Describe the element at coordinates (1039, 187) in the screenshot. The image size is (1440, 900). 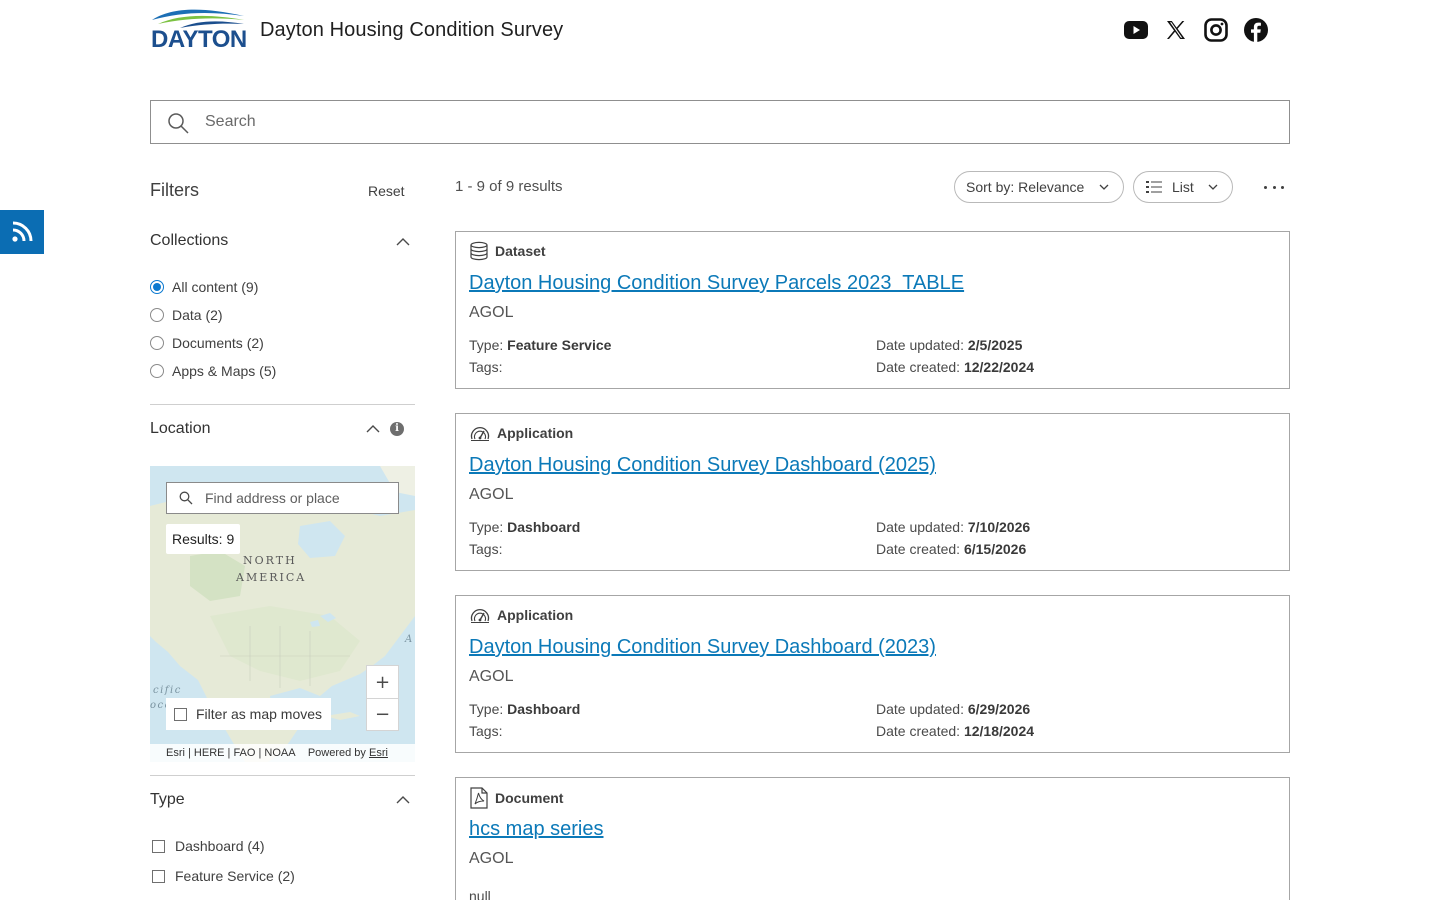
I see `sort-dropdown: Sort by: Relevance` at that location.